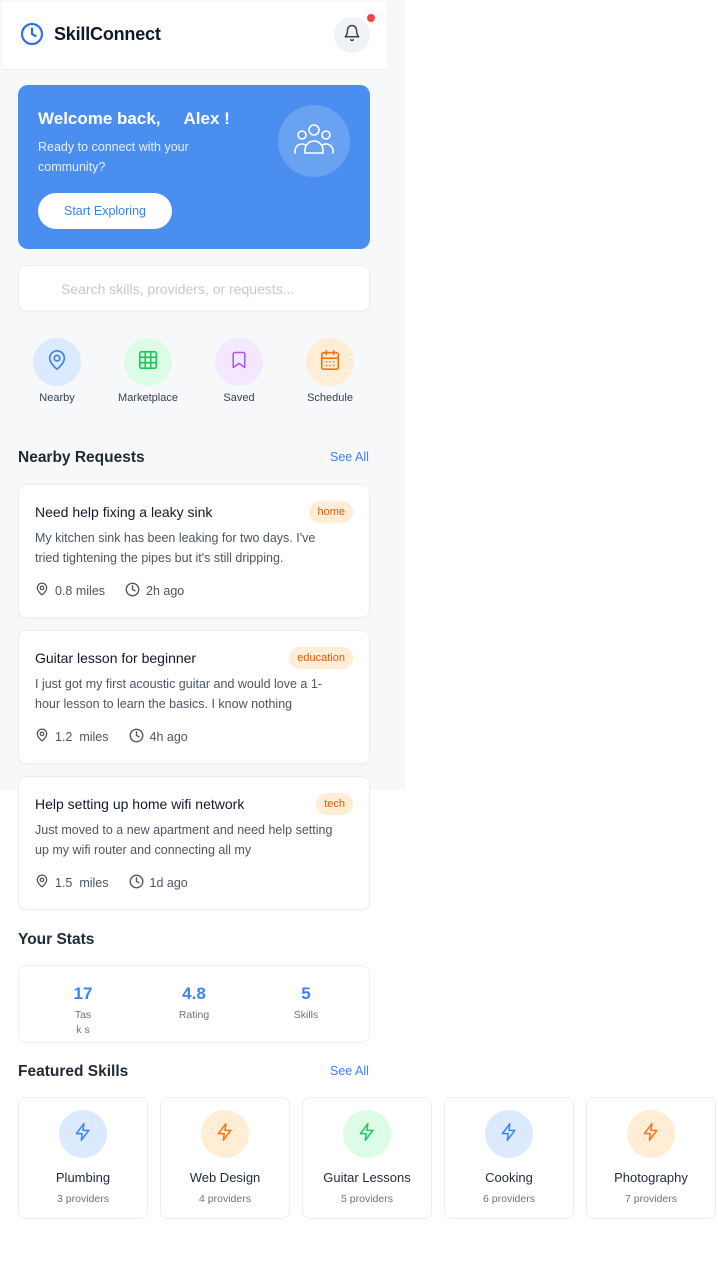 Image resolution: width=718 pixels, height=1278 pixels. I want to click on calendar-icon, so click(330, 362).